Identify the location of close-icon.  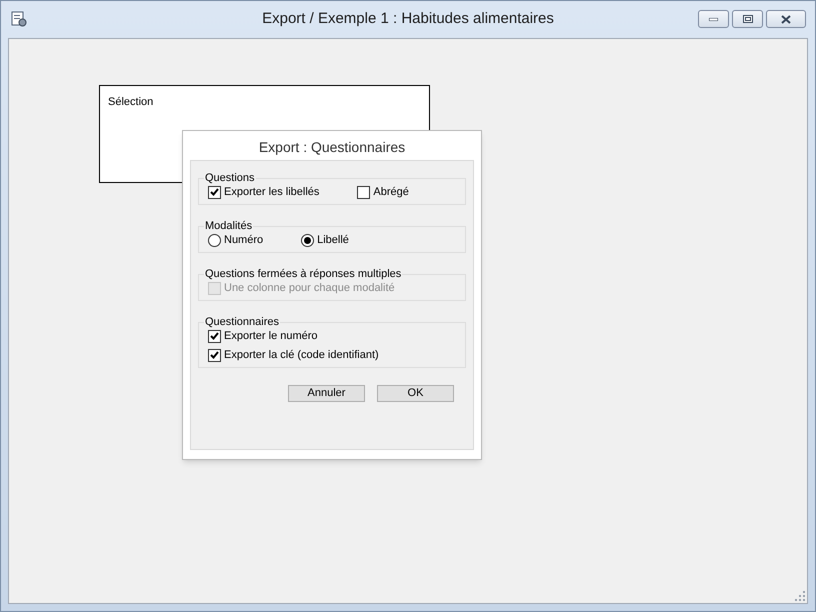
(786, 19).